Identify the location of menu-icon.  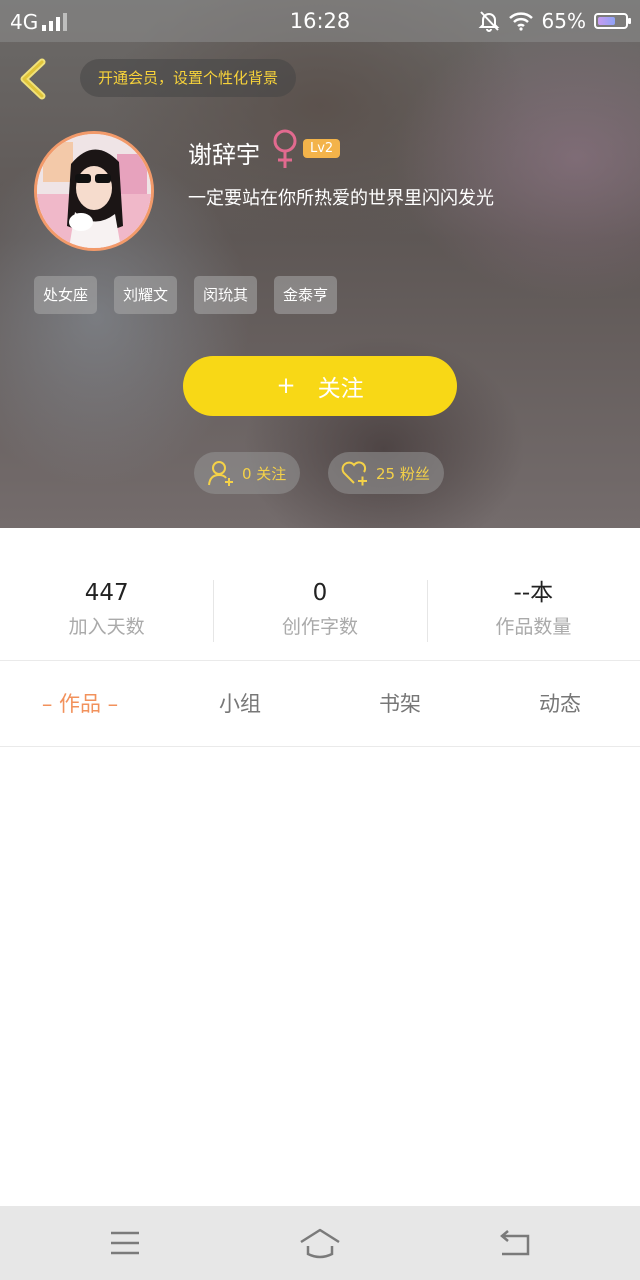
(125, 1243).